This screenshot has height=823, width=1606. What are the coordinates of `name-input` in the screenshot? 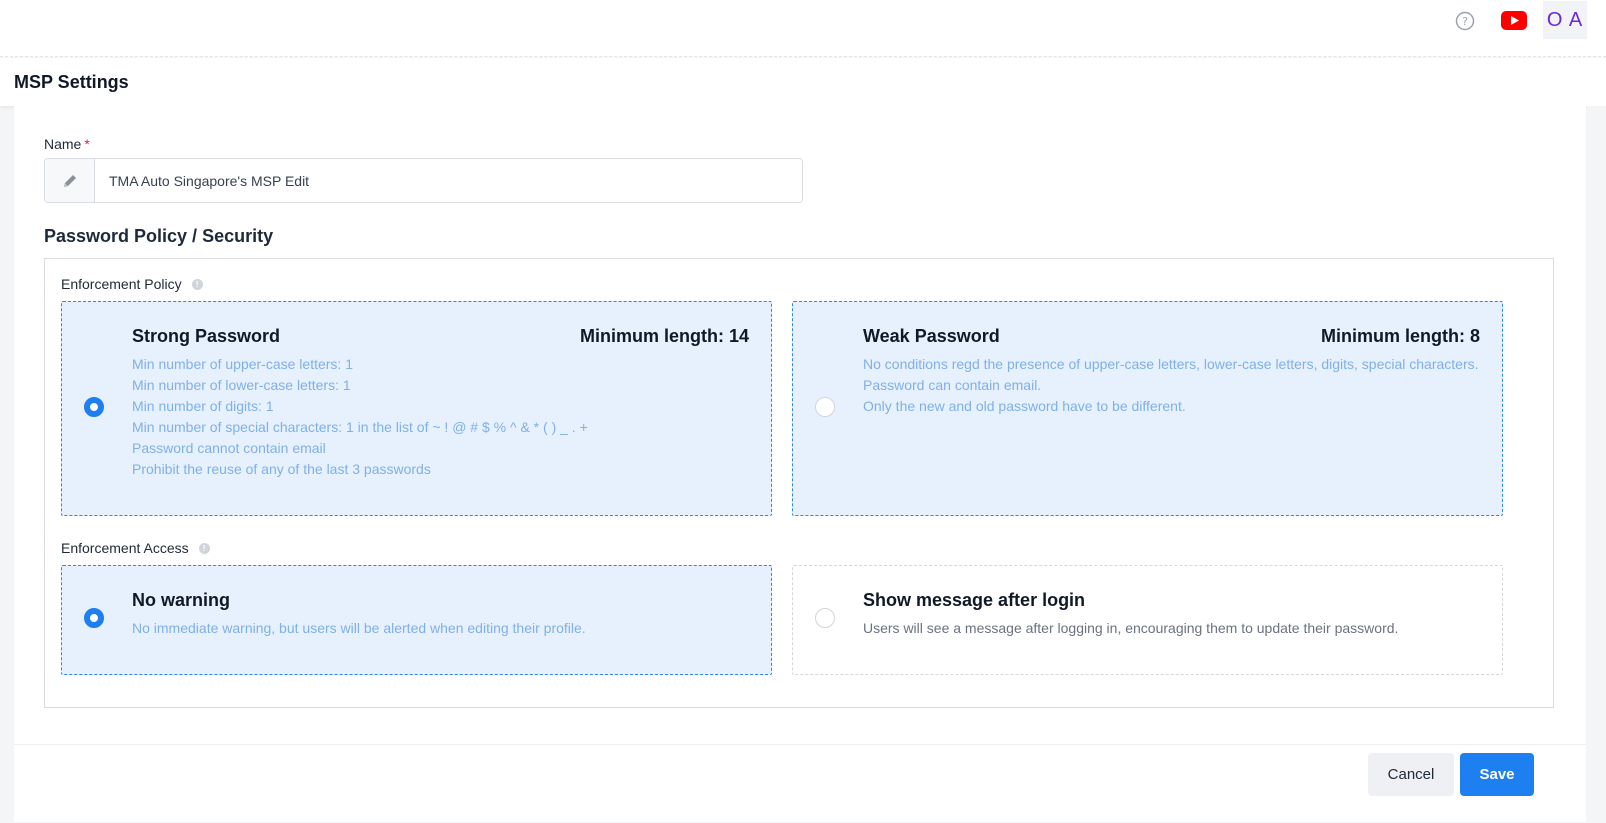 It's located at (448, 180).